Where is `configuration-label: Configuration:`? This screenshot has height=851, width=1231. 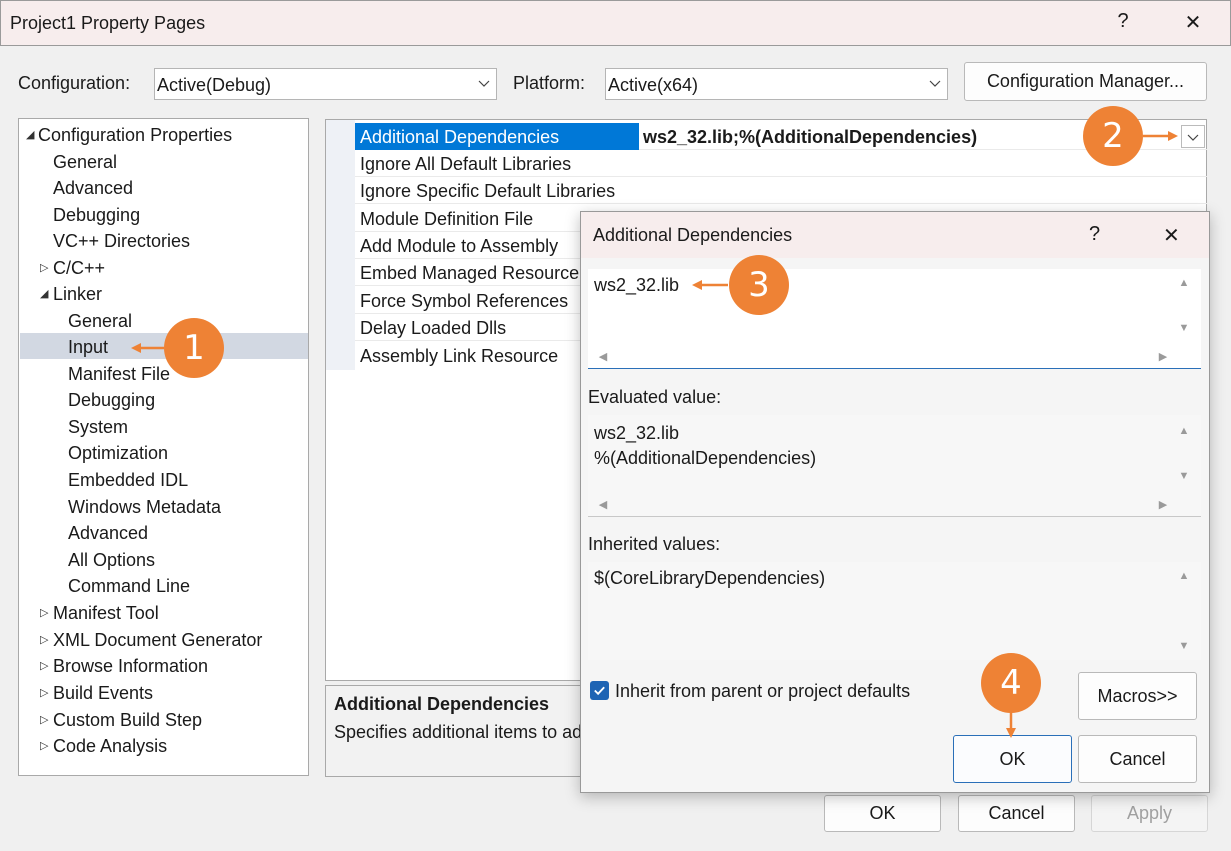 configuration-label: Configuration: is located at coordinates (74, 83).